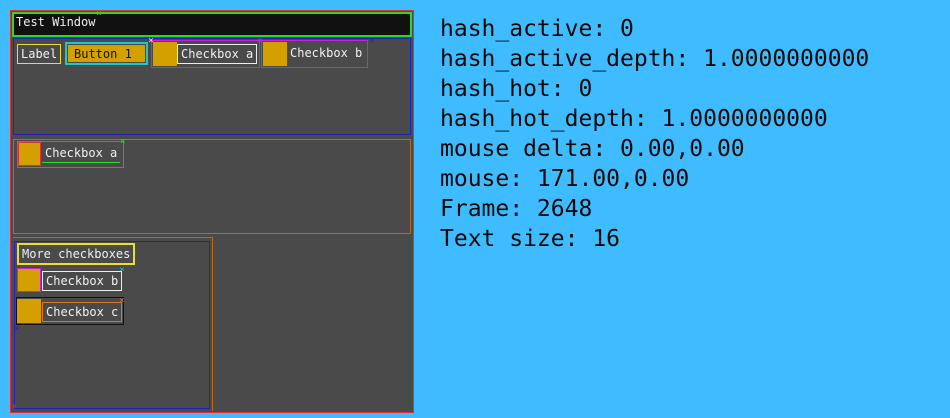 This screenshot has height=418, width=950. Describe the element at coordinates (39, 54) in the screenshot. I see `label-widget: Label` at that location.